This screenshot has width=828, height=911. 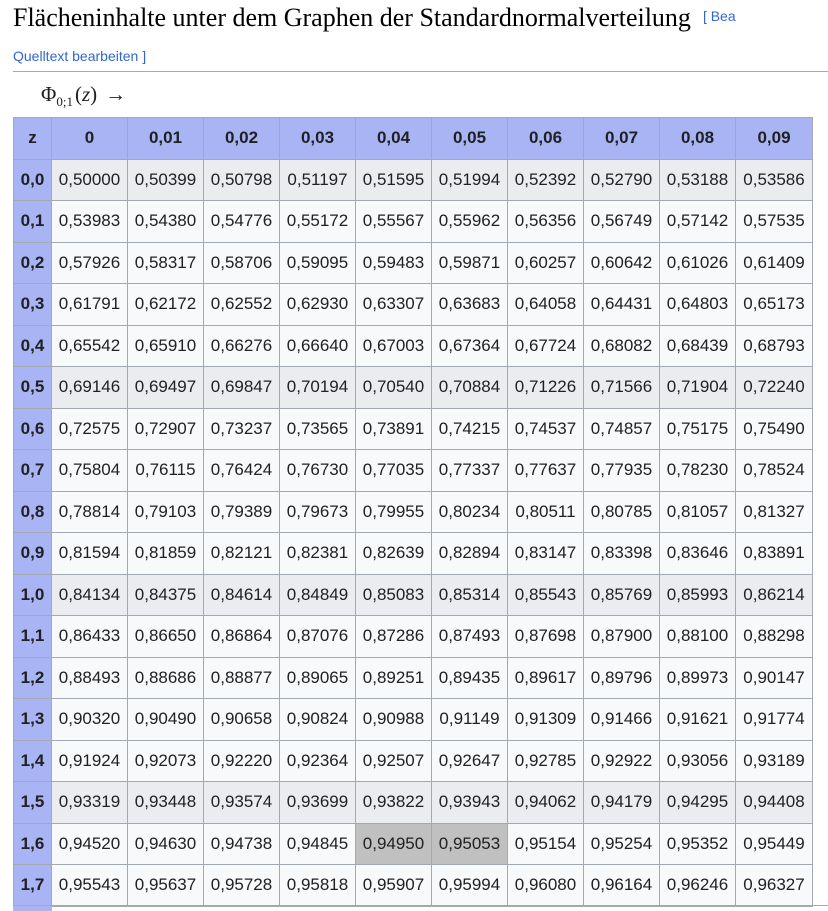 I want to click on edit-source-line: Quelltext bearbeiten ], so click(x=79, y=56).